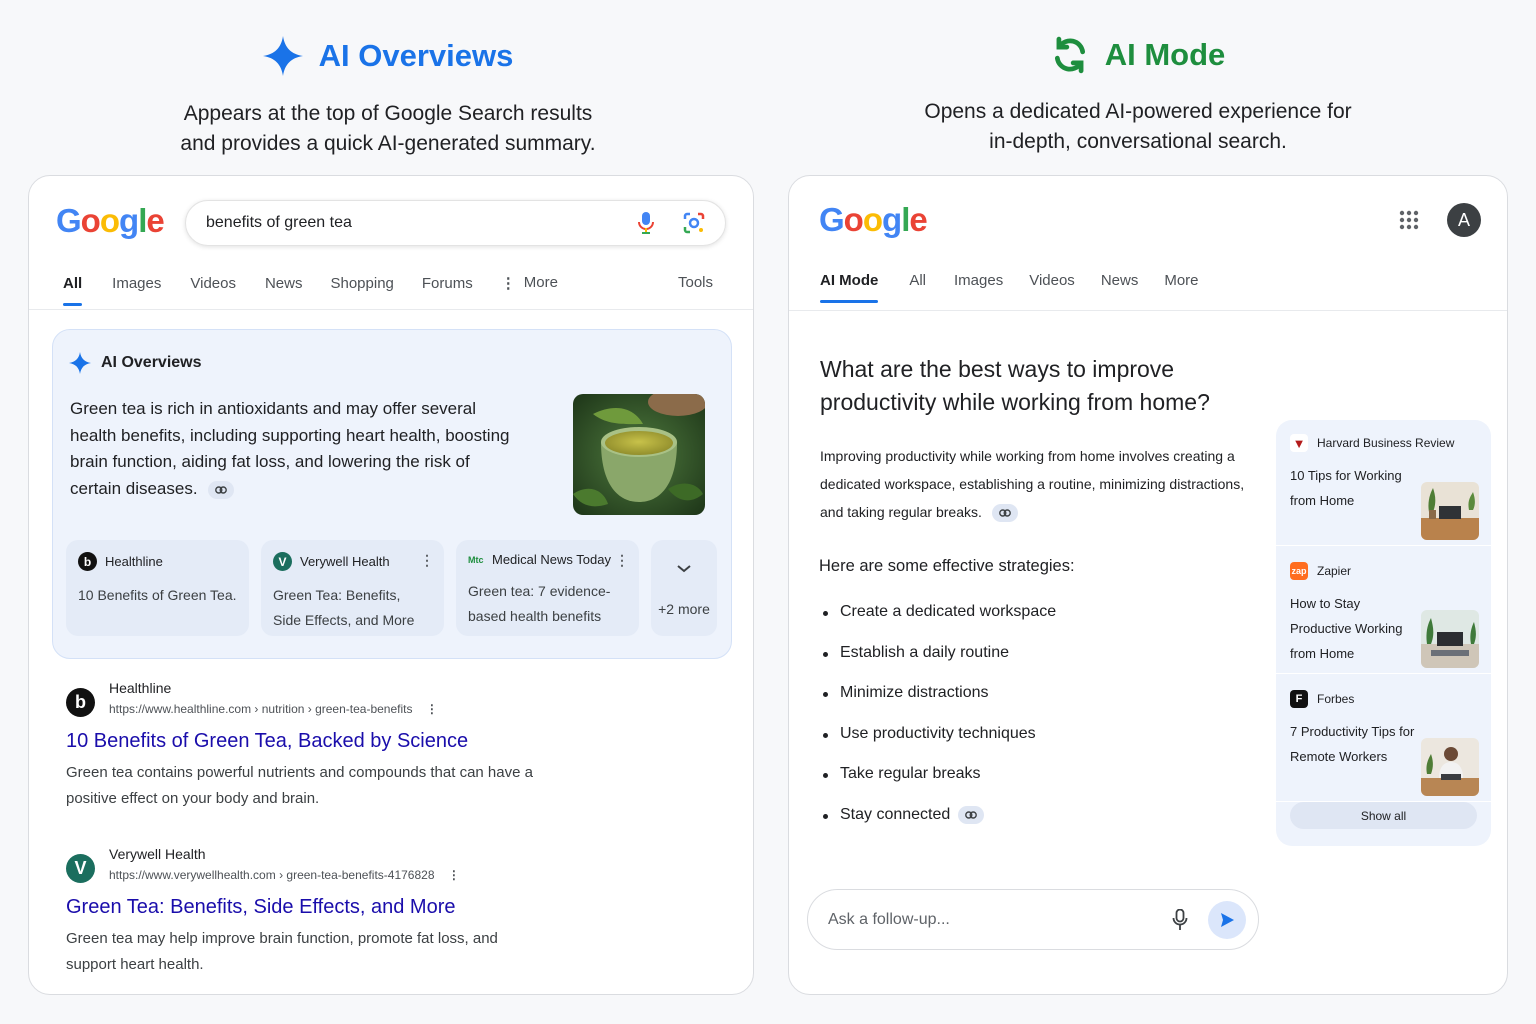  Describe the element at coordinates (1352, 744) in the screenshot. I see `source-title: 7 Productivity Tips for Remote Workers` at that location.